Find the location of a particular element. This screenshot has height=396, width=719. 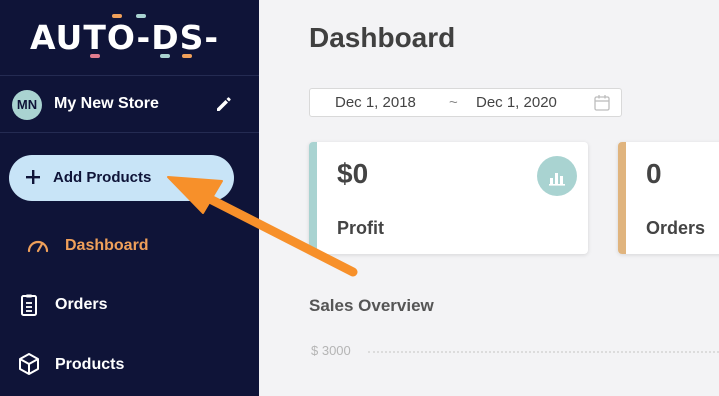

autods-logo: AUTO-DS- is located at coordinates (130, 37).